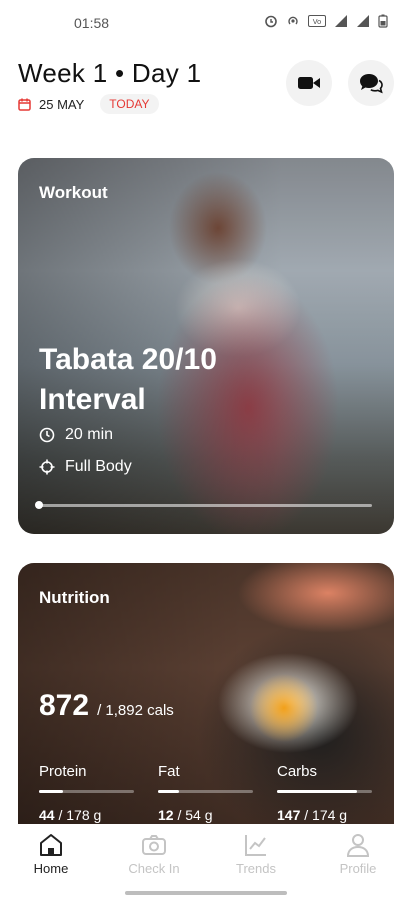 The height and width of the screenshot is (900, 410). I want to click on nav-trends: Trends, so click(256, 854).